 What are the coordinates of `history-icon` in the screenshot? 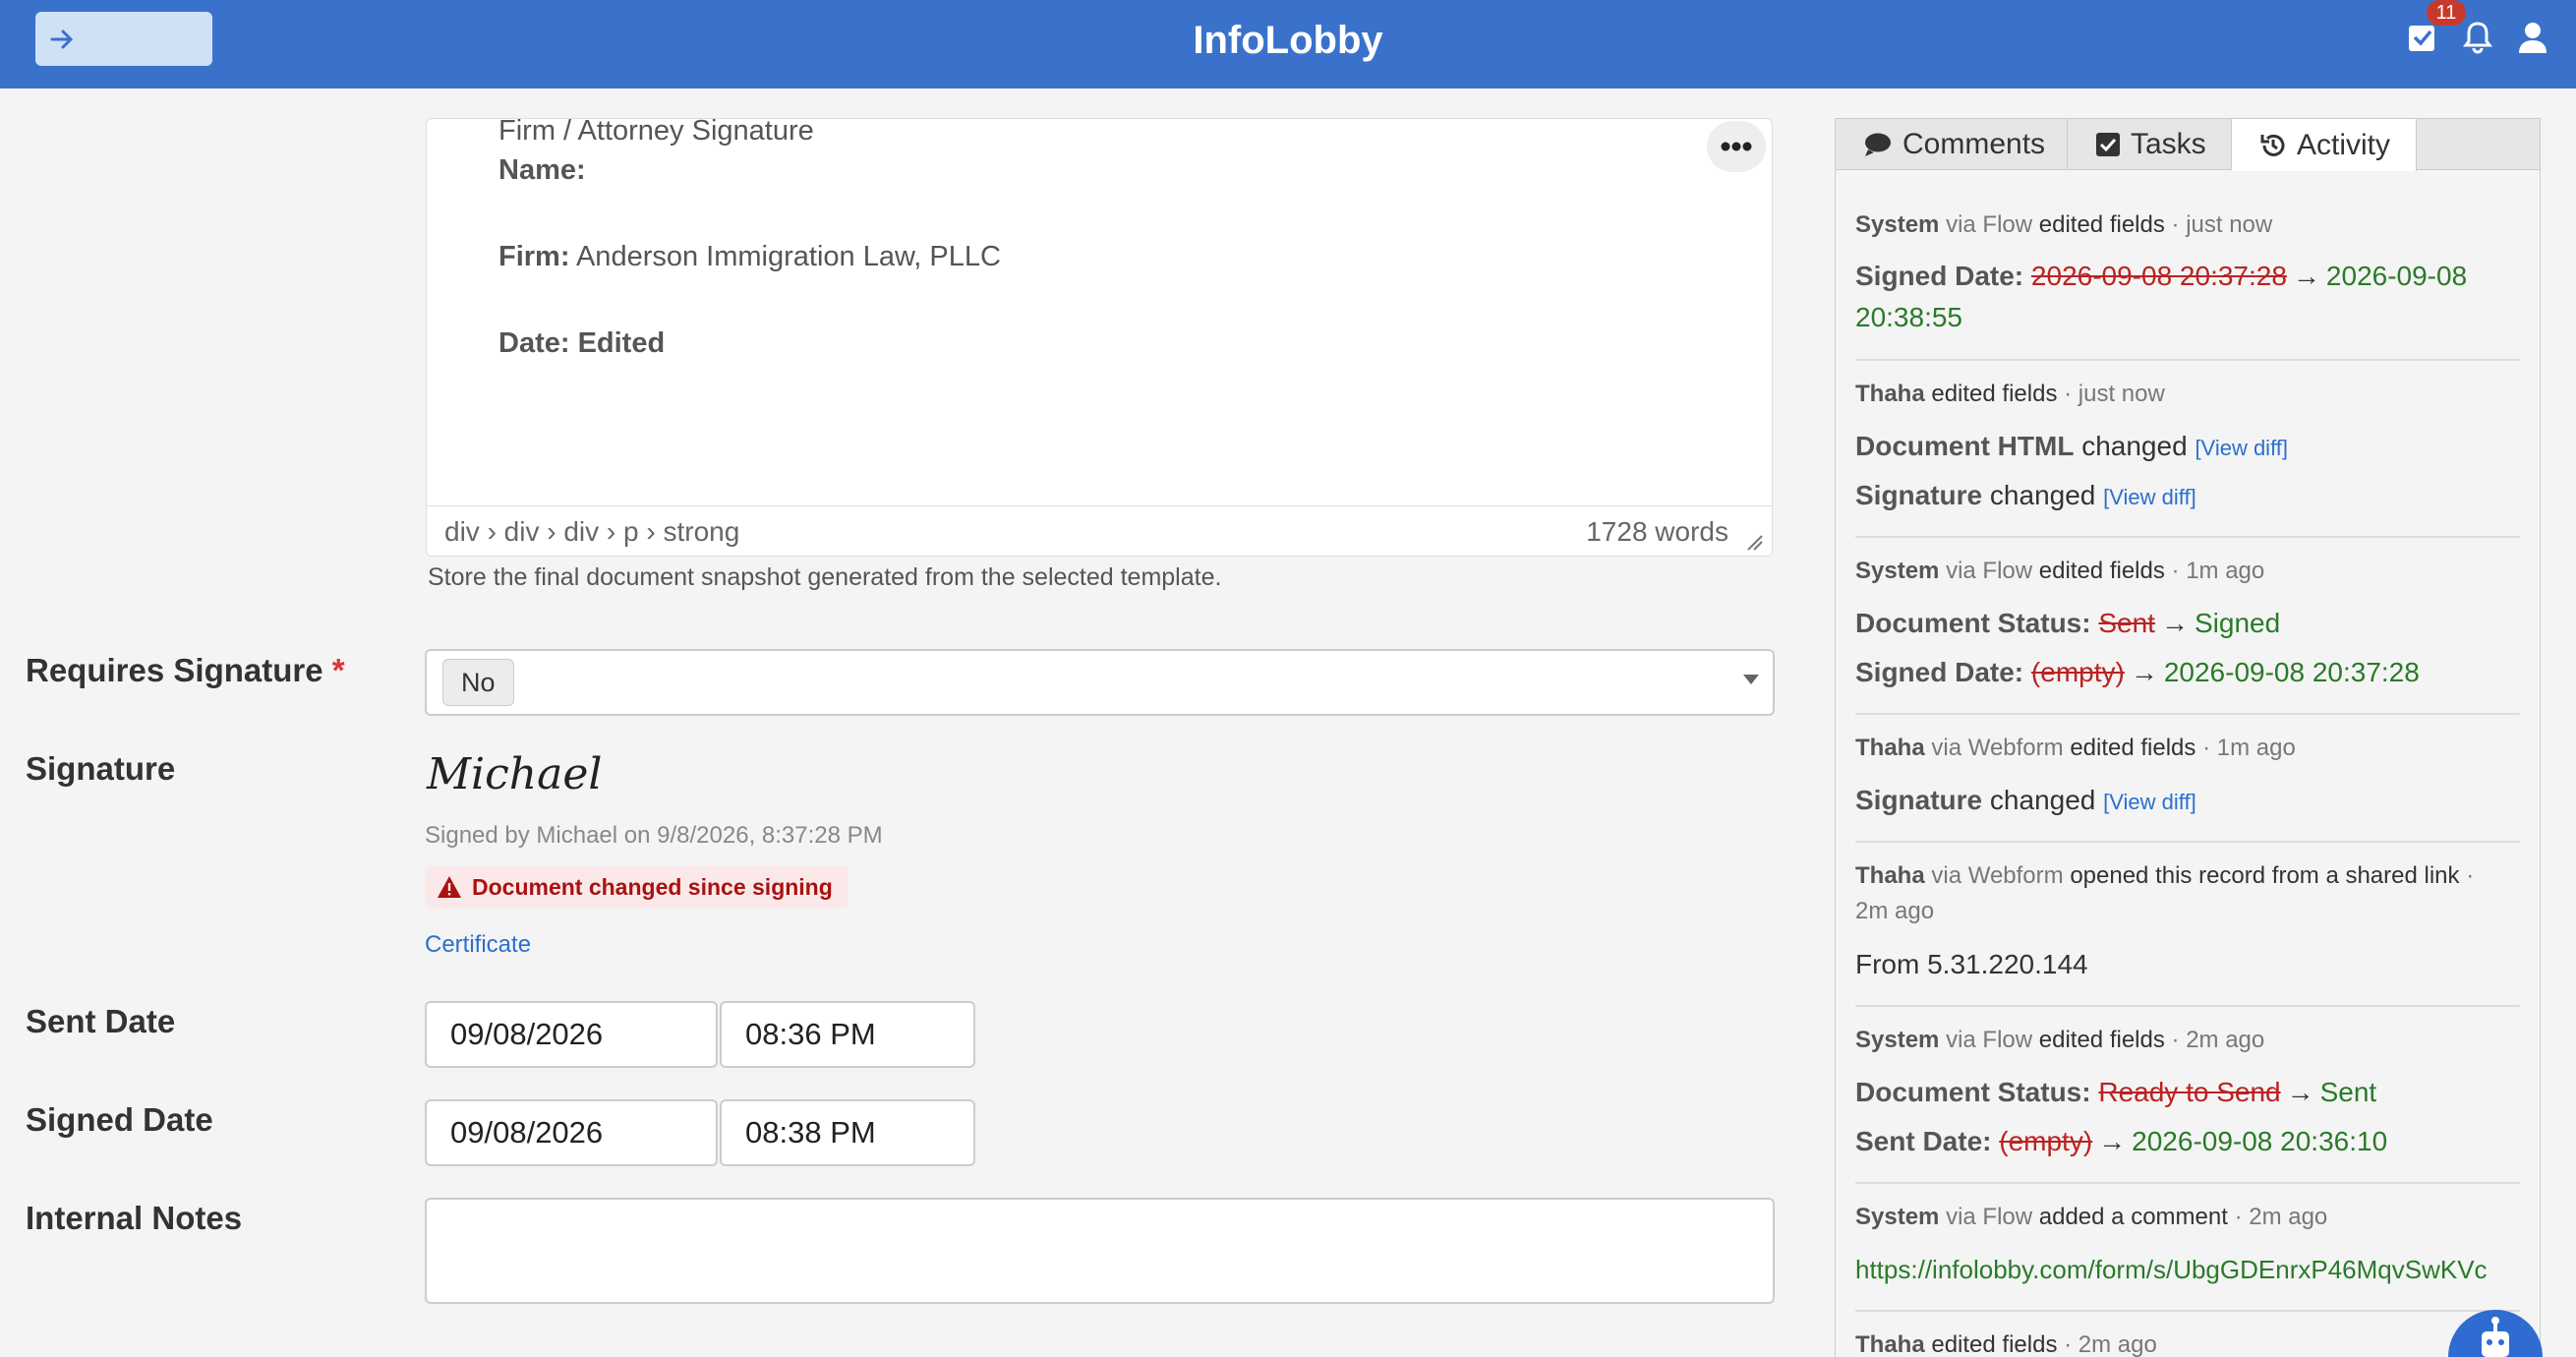 It's located at (2272, 145).